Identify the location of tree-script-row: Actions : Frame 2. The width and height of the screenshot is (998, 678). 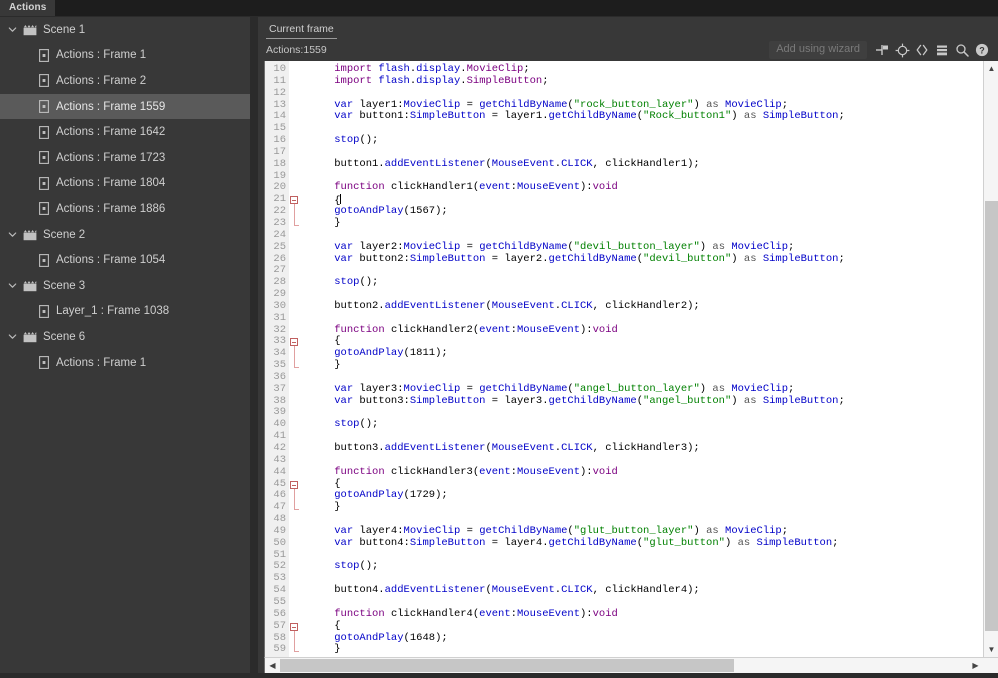
(125, 81).